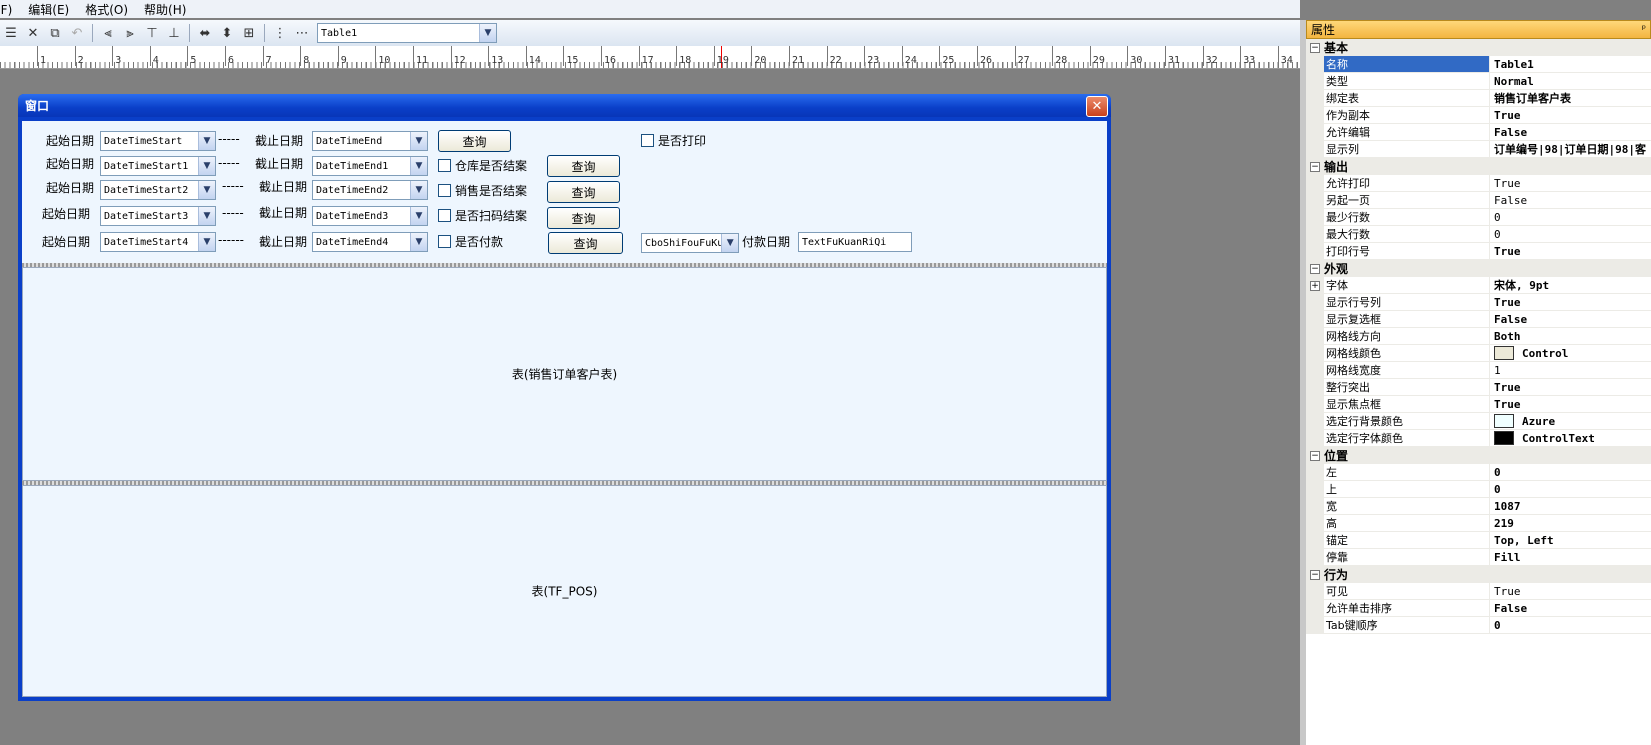  Describe the element at coordinates (205, 33) in the screenshot. I see `same-width-icon: ⬌` at that location.